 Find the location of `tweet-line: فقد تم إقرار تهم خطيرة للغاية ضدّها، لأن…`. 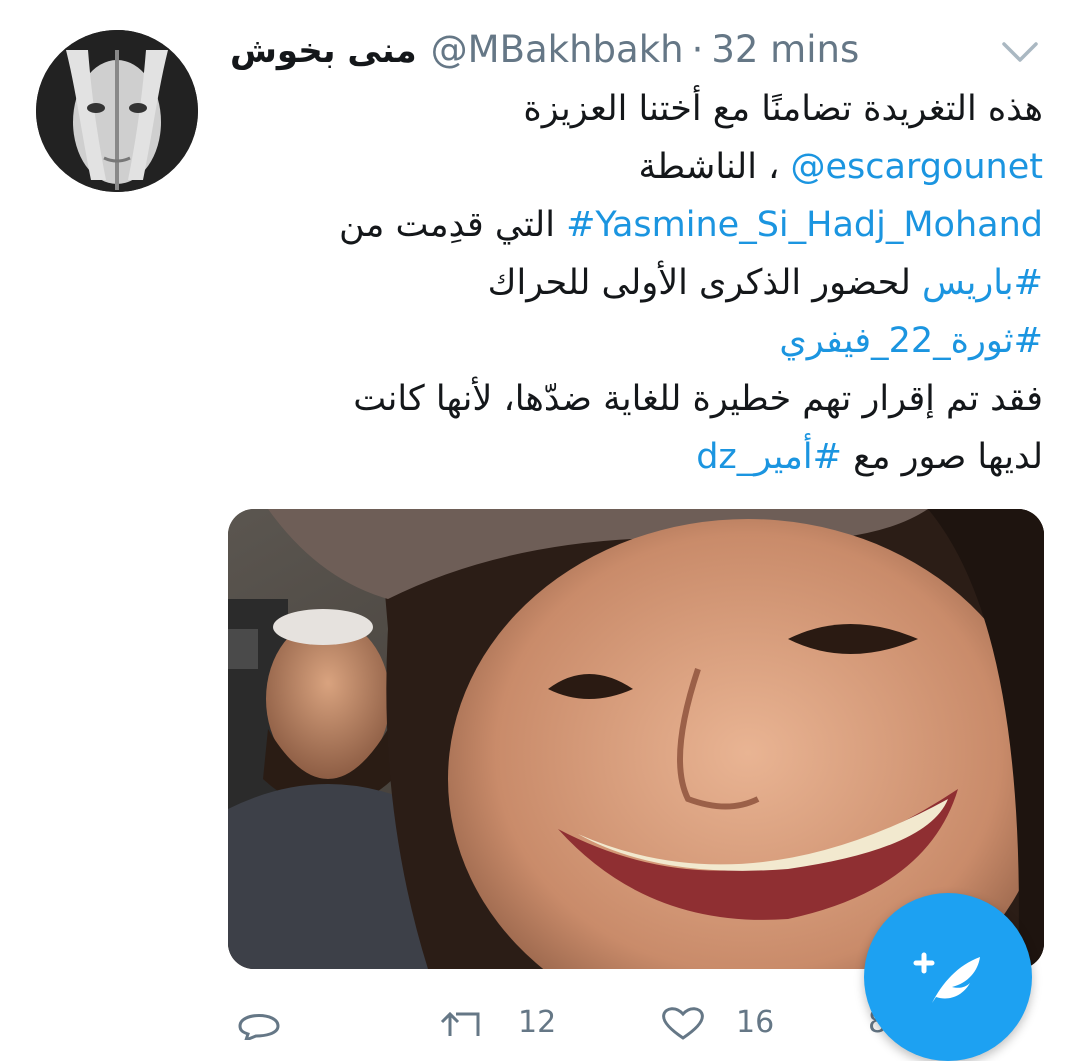

tweet-line: فقد تم إقرار تهم خطيرة للغاية ضدّها، لأن… is located at coordinates (698, 399).